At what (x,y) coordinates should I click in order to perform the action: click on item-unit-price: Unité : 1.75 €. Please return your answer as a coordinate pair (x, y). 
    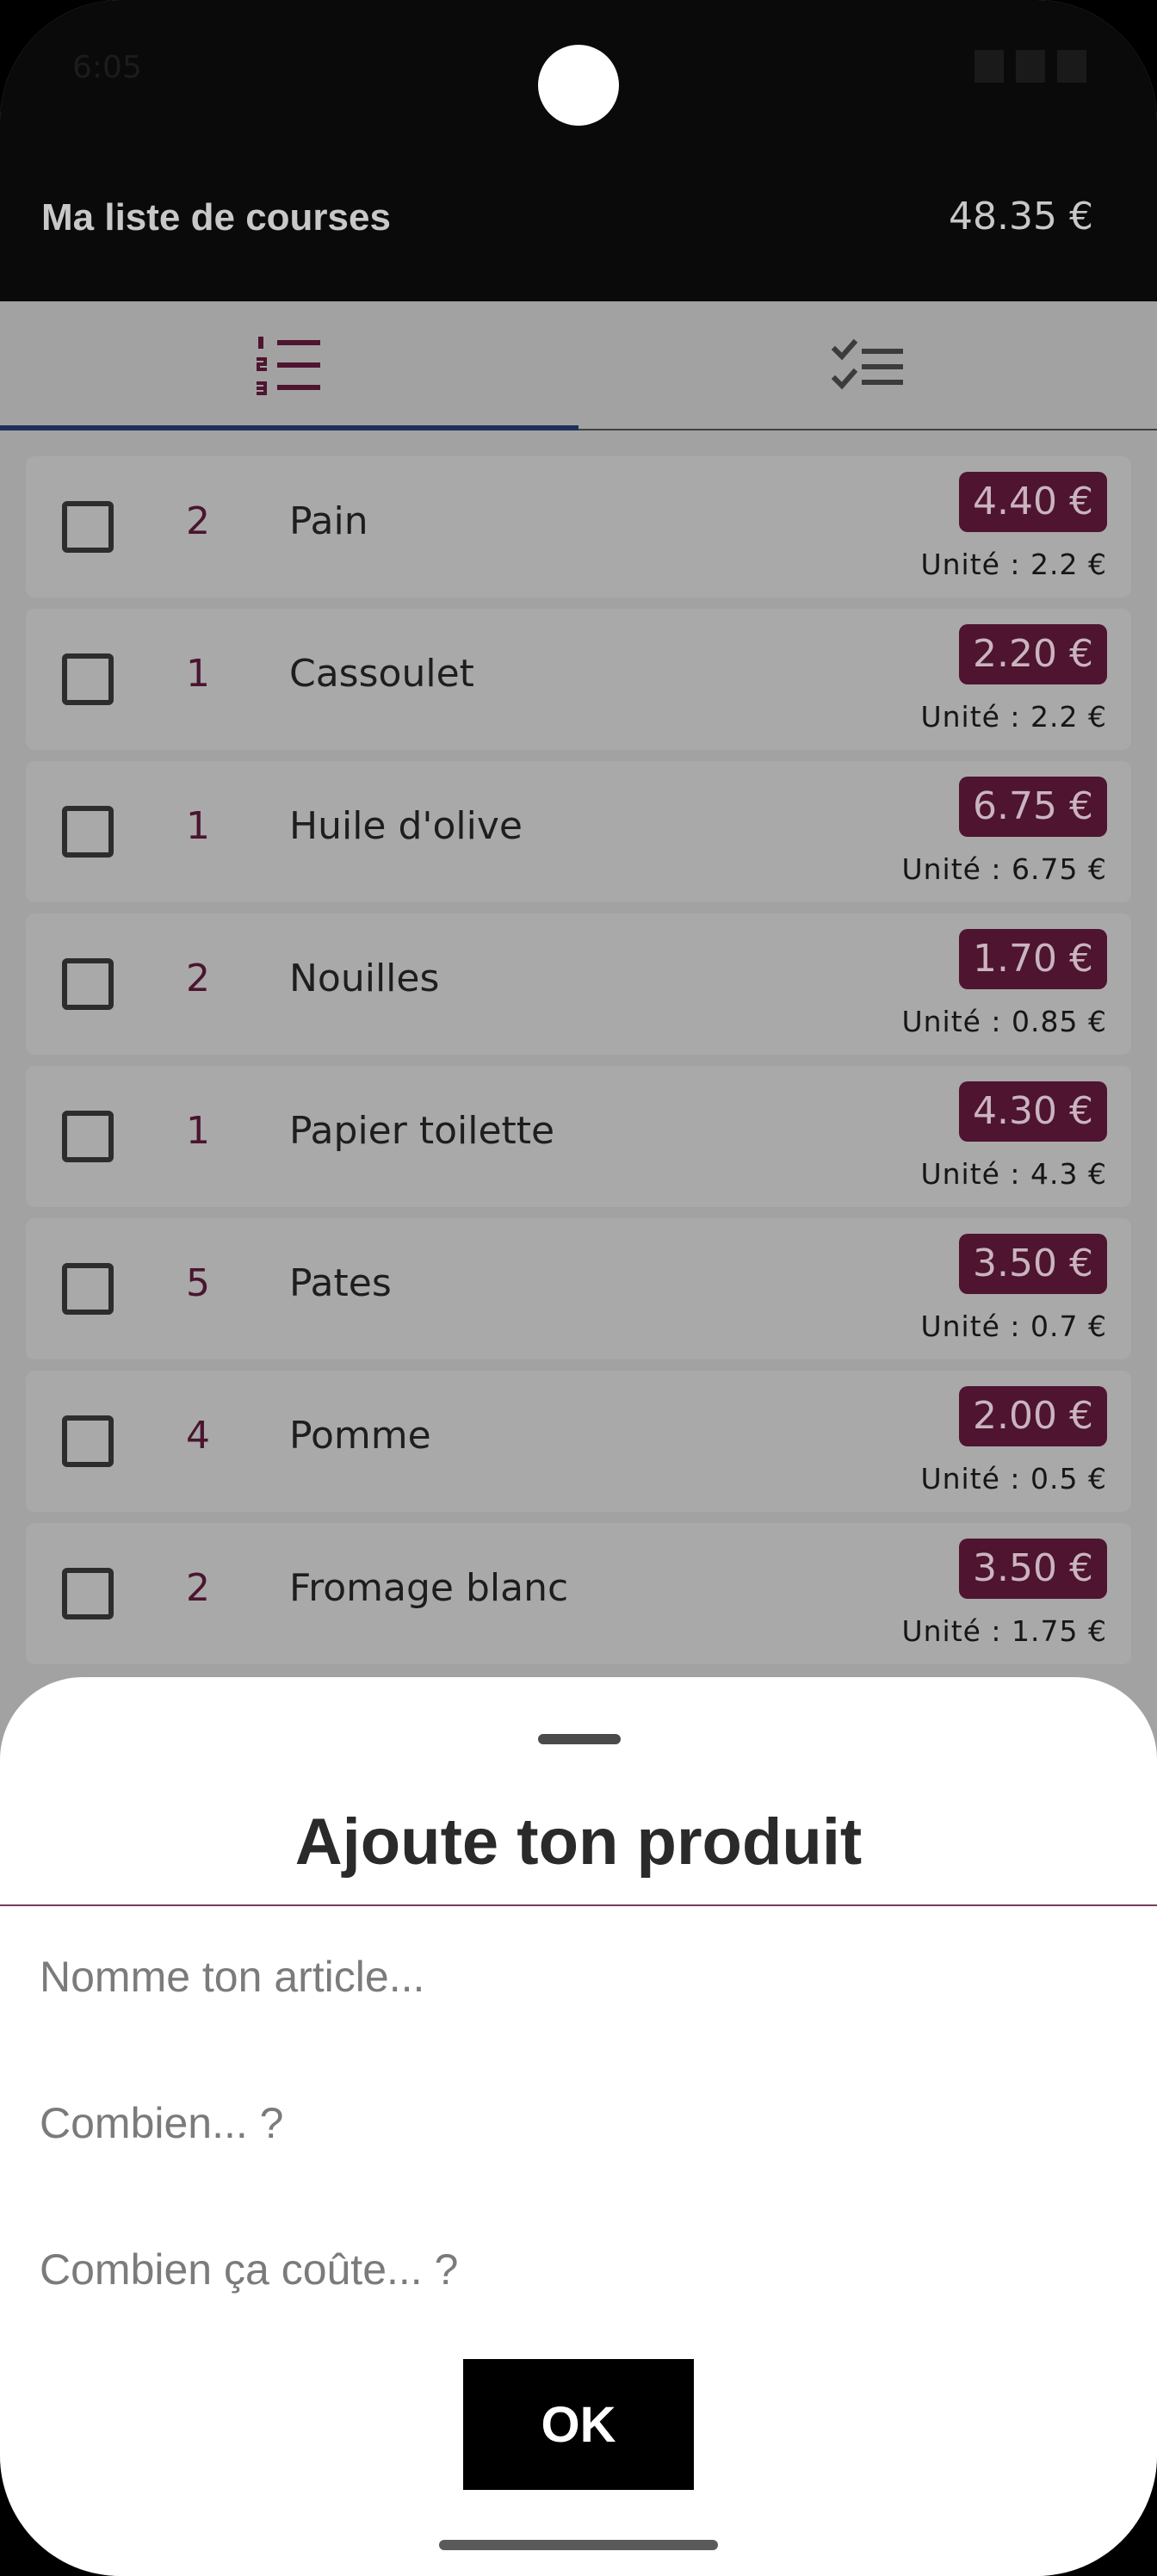
    Looking at the image, I should click on (1004, 1631).